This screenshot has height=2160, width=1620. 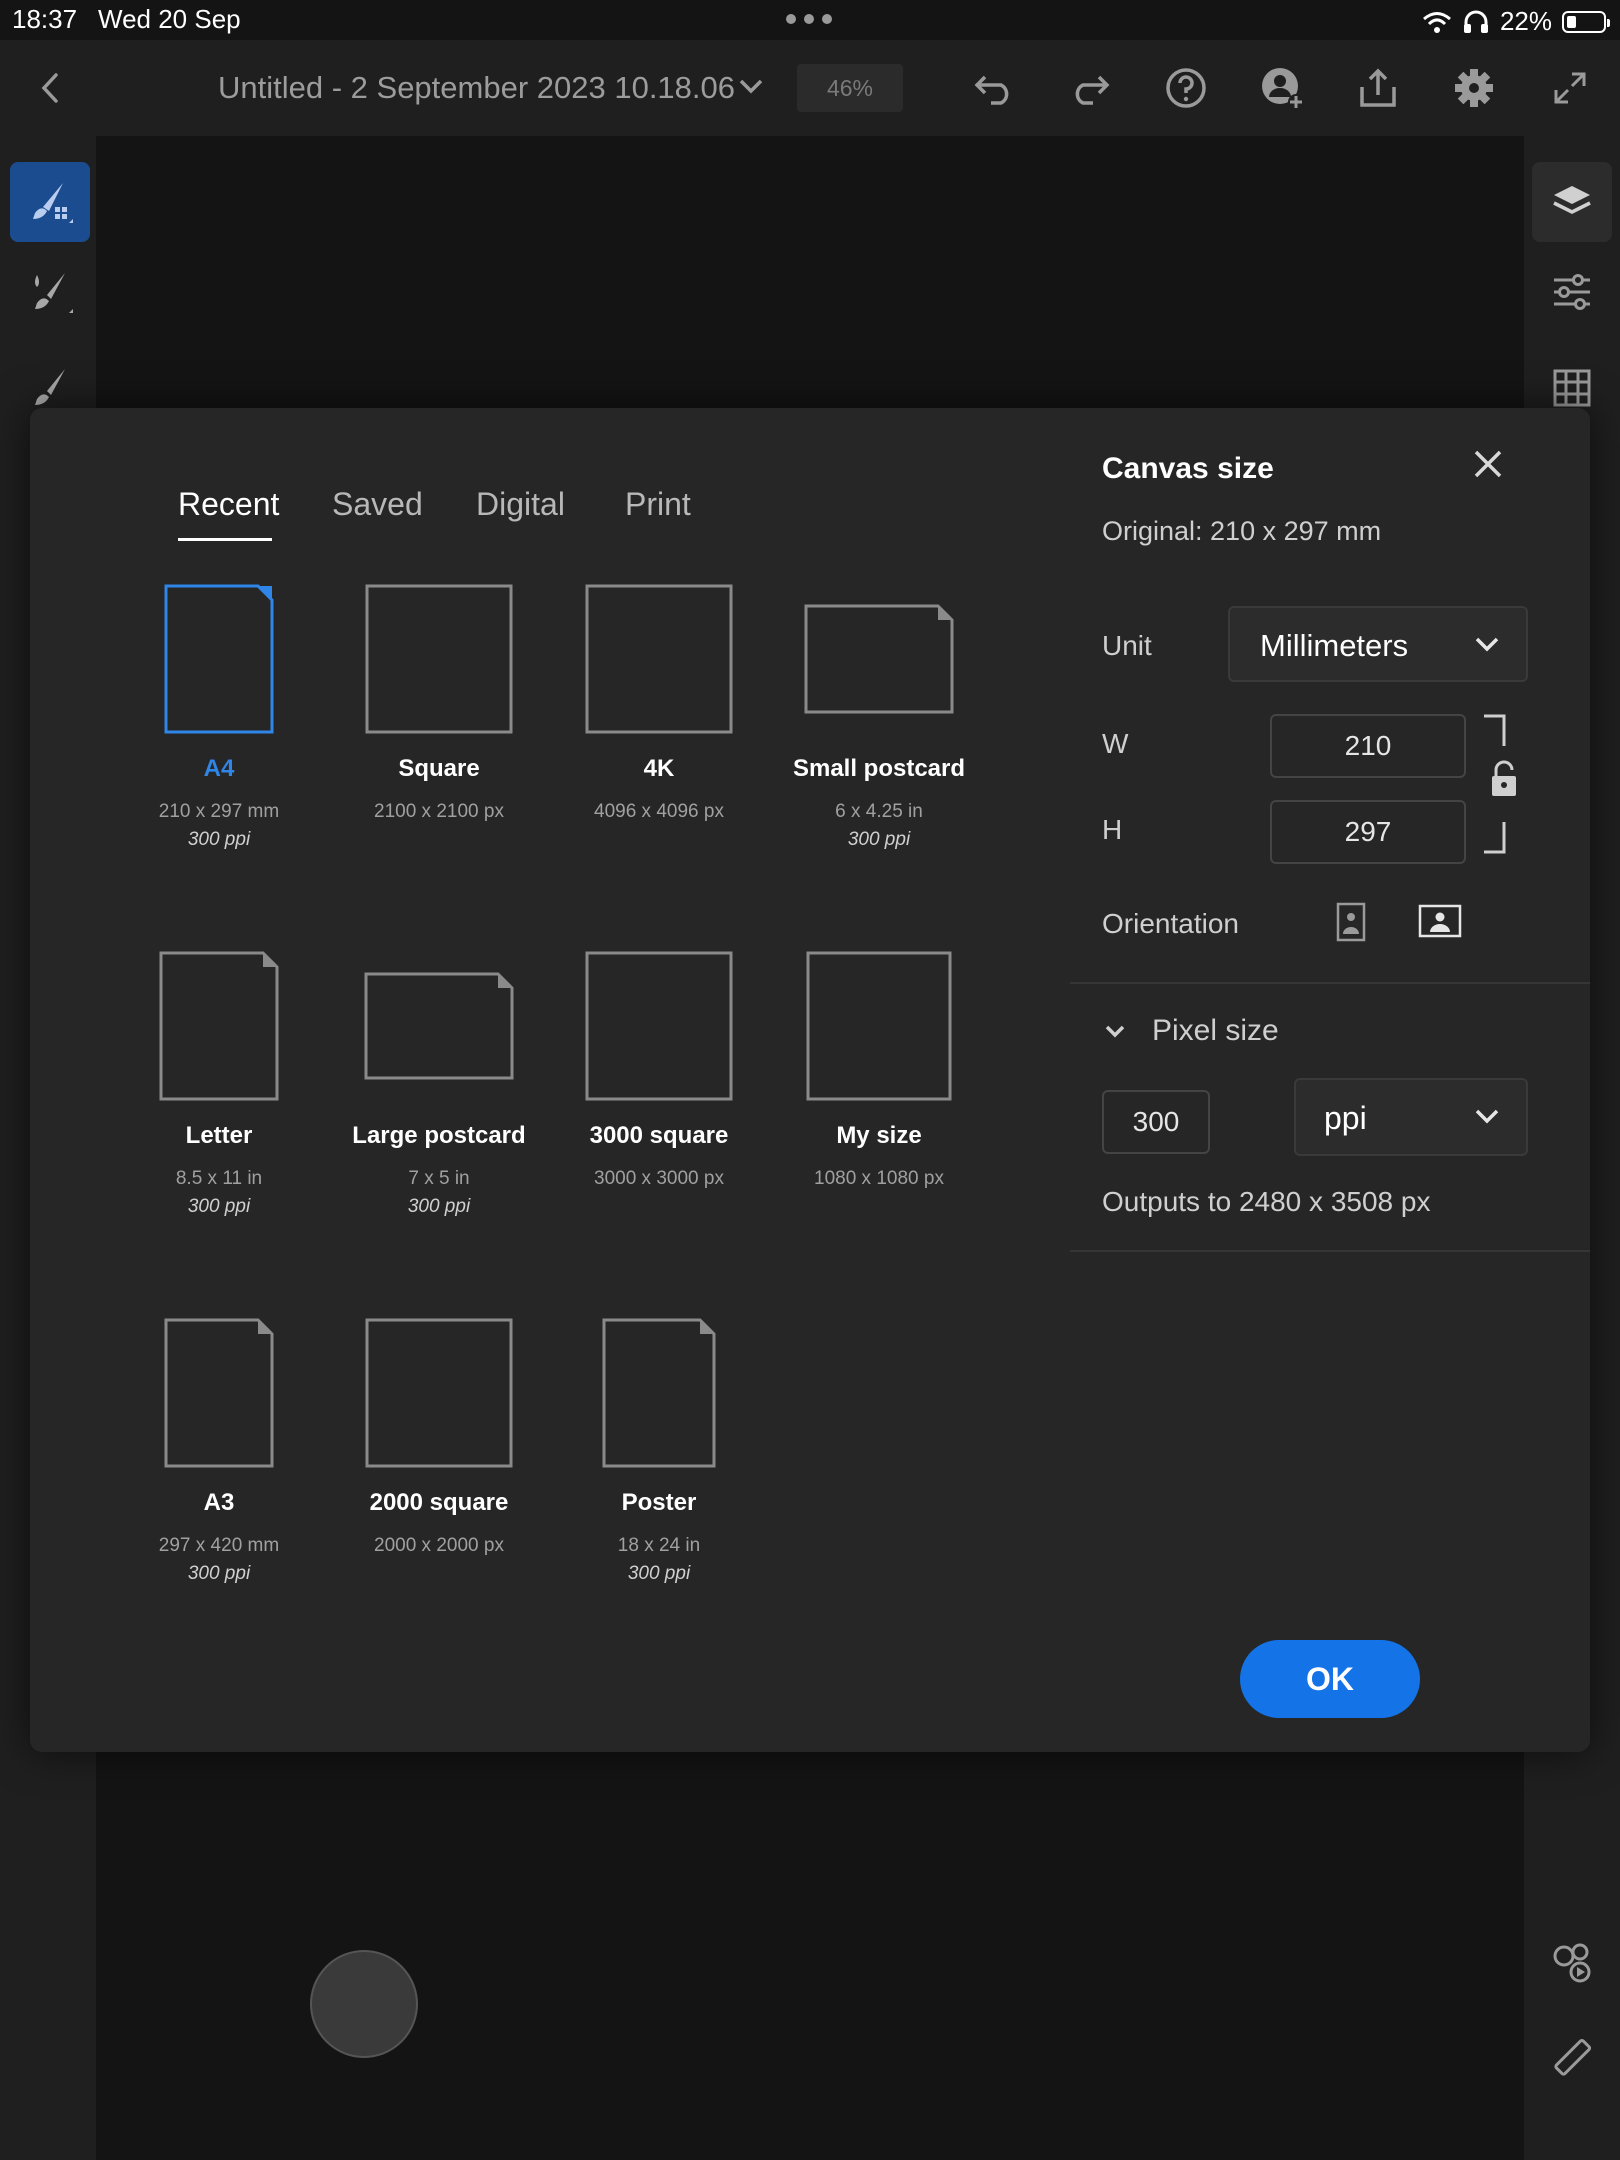 What do you see at coordinates (1474, 88) in the screenshot?
I see `settings-icon` at bounding box center [1474, 88].